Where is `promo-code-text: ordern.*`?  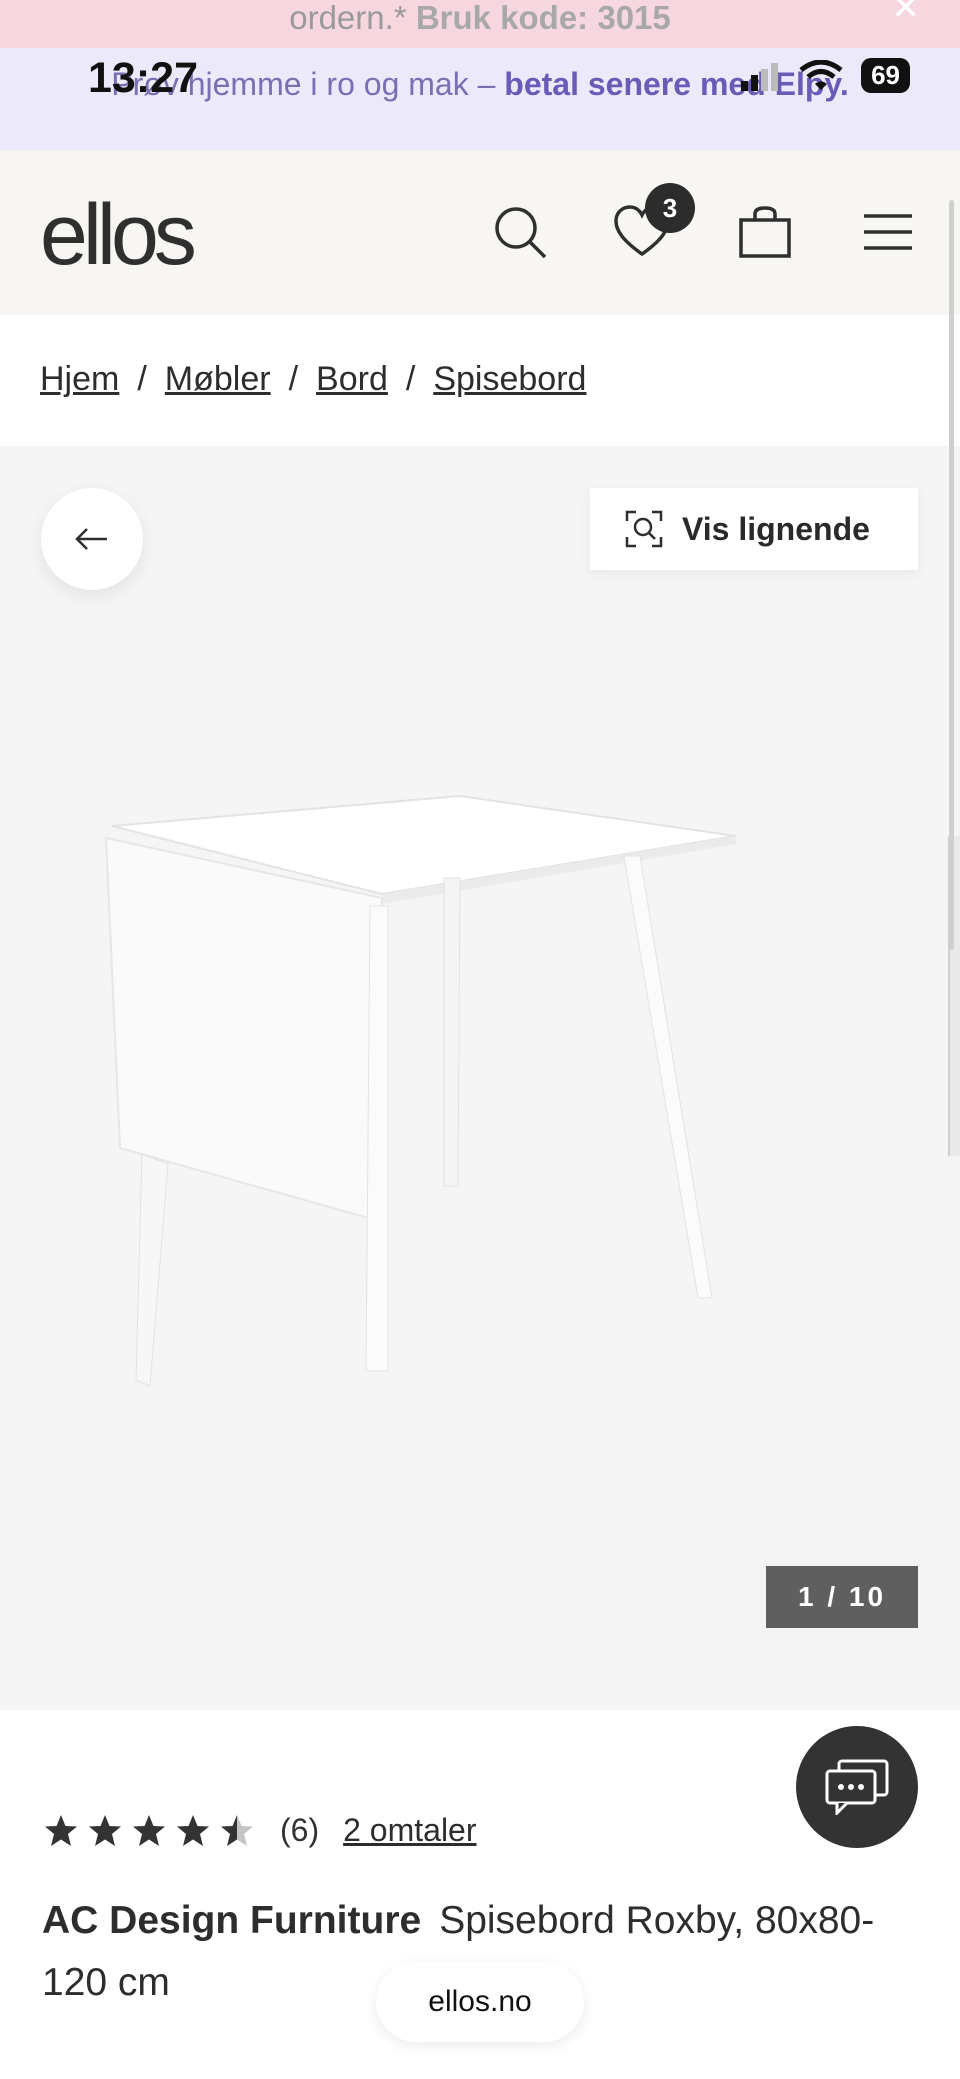 promo-code-text: ordern.* is located at coordinates (352, 18).